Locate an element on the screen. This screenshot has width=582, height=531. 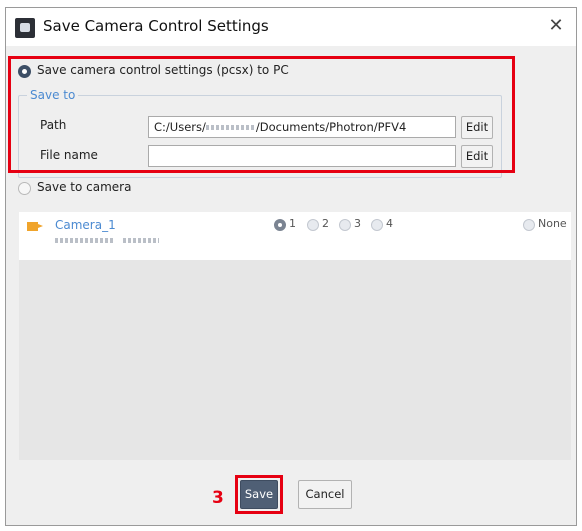
slot-2-label: 2 is located at coordinates (325, 223).